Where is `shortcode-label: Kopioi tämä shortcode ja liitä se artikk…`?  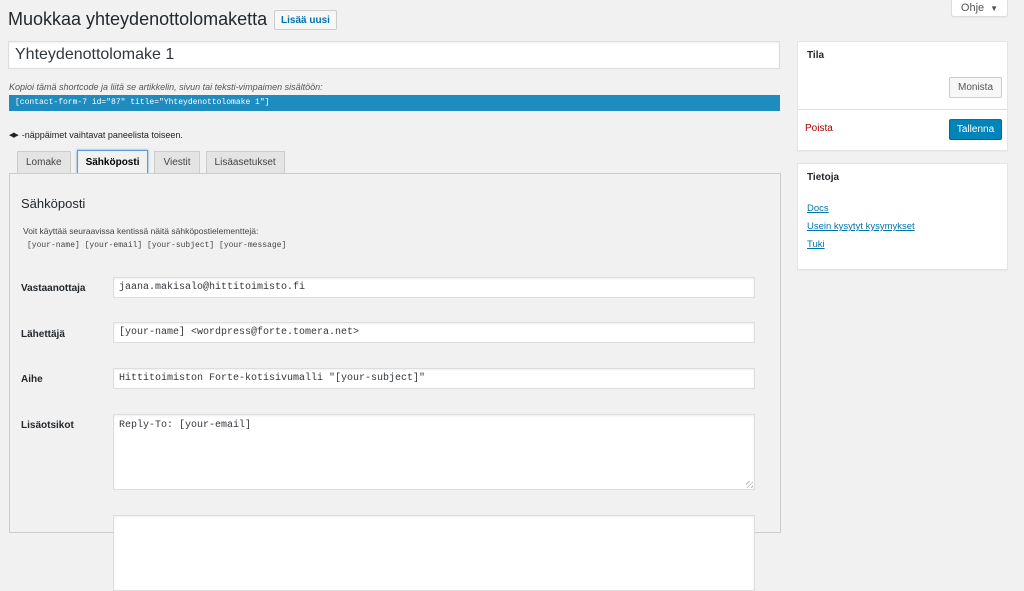 shortcode-label: Kopioi tämä shortcode ja liitä se artikk… is located at coordinates (166, 87).